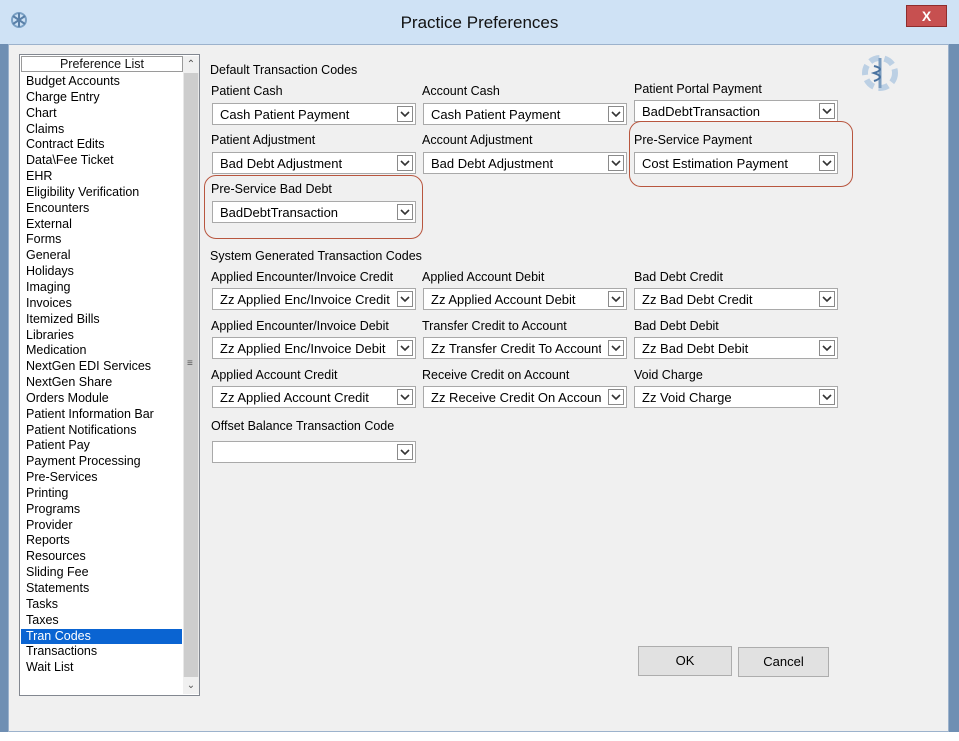 The height and width of the screenshot is (741, 959). What do you see at coordinates (693, 140) in the screenshot?
I see `pre-service-payment-label: Pre-Service Payment` at bounding box center [693, 140].